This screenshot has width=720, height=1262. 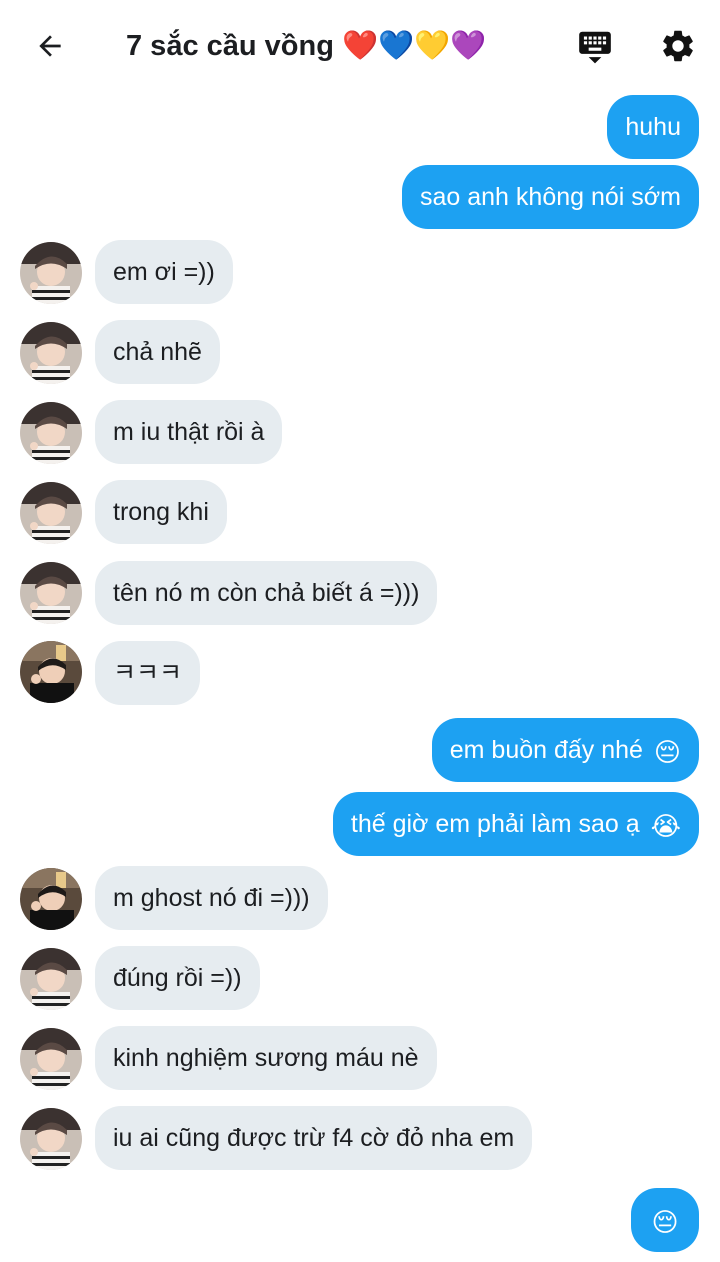 What do you see at coordinates (546, 750) in the screenshot?
I see `message-text: em buồn đấy nhé` at bounding box center [546, 750].